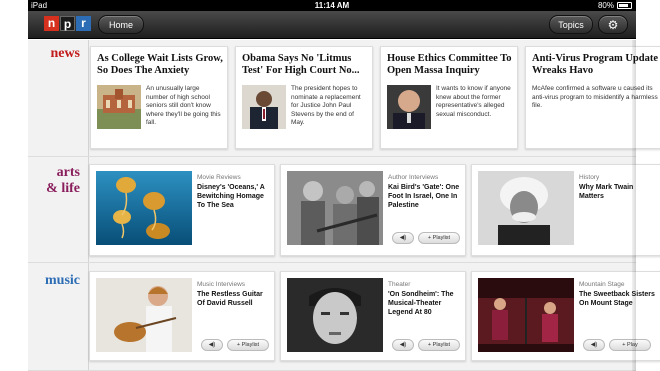  What do you see at coordinates (335, 208) in the screenshot?
I see `children-photo` at bounding box center [335, 208].